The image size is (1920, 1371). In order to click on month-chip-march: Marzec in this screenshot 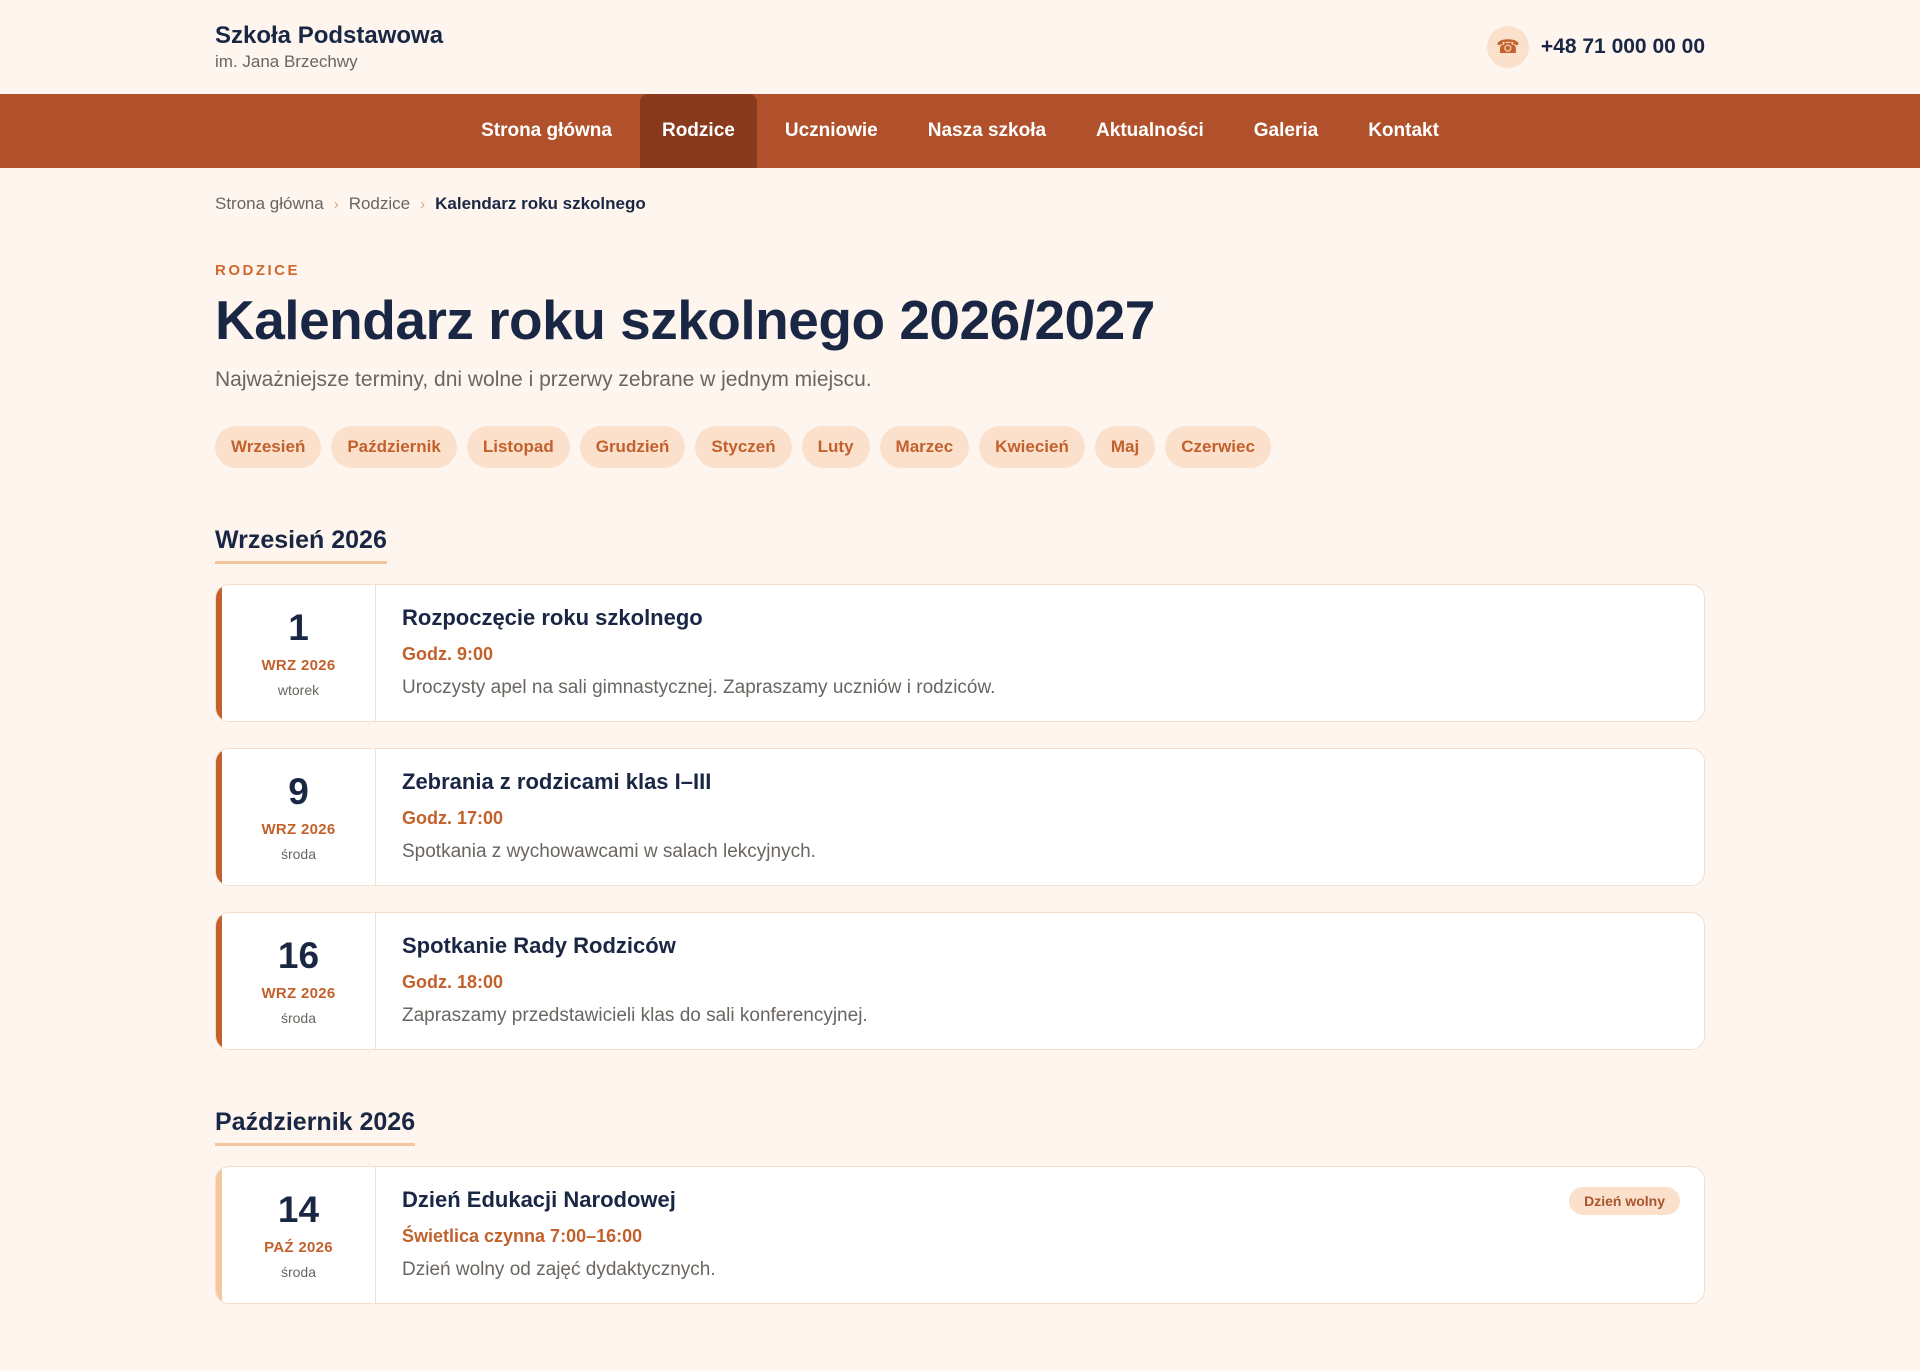, I will do `click(924, 447)`.